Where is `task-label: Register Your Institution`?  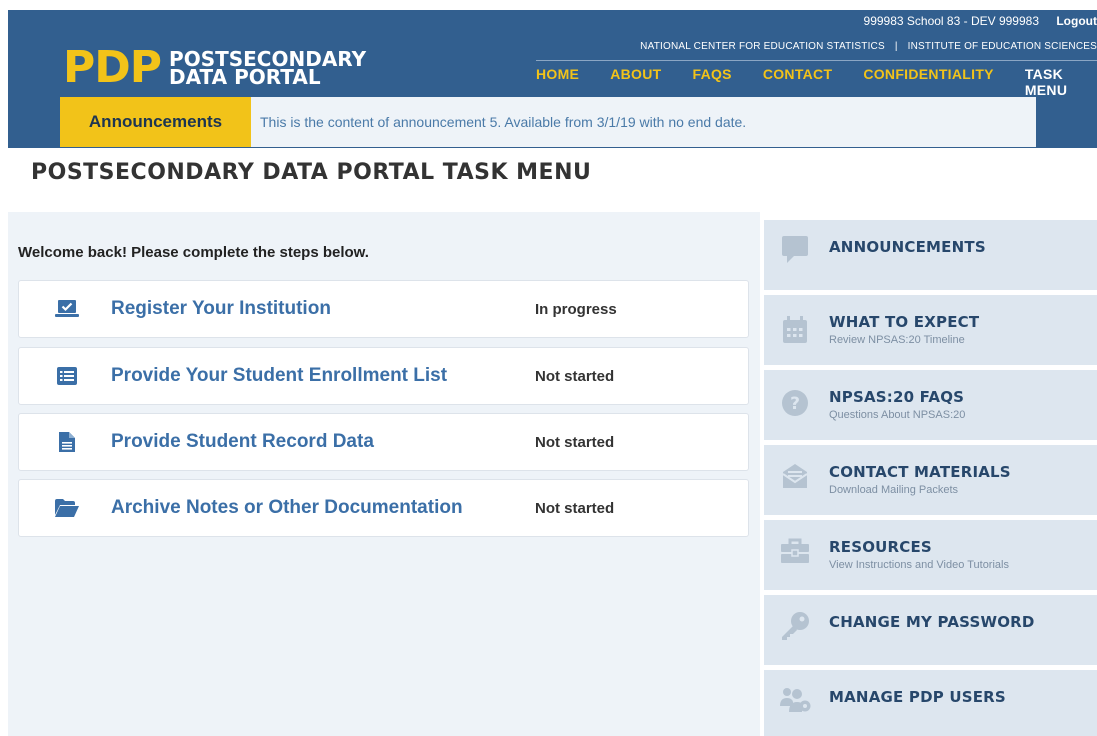
task-label: Register Your Institution is located at coordinates (221, 308).